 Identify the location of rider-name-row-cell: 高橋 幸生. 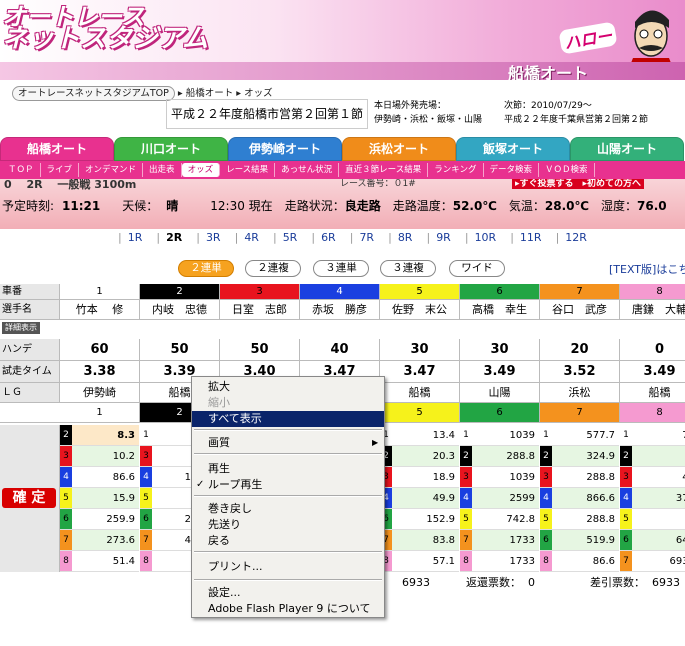
(500, 309).